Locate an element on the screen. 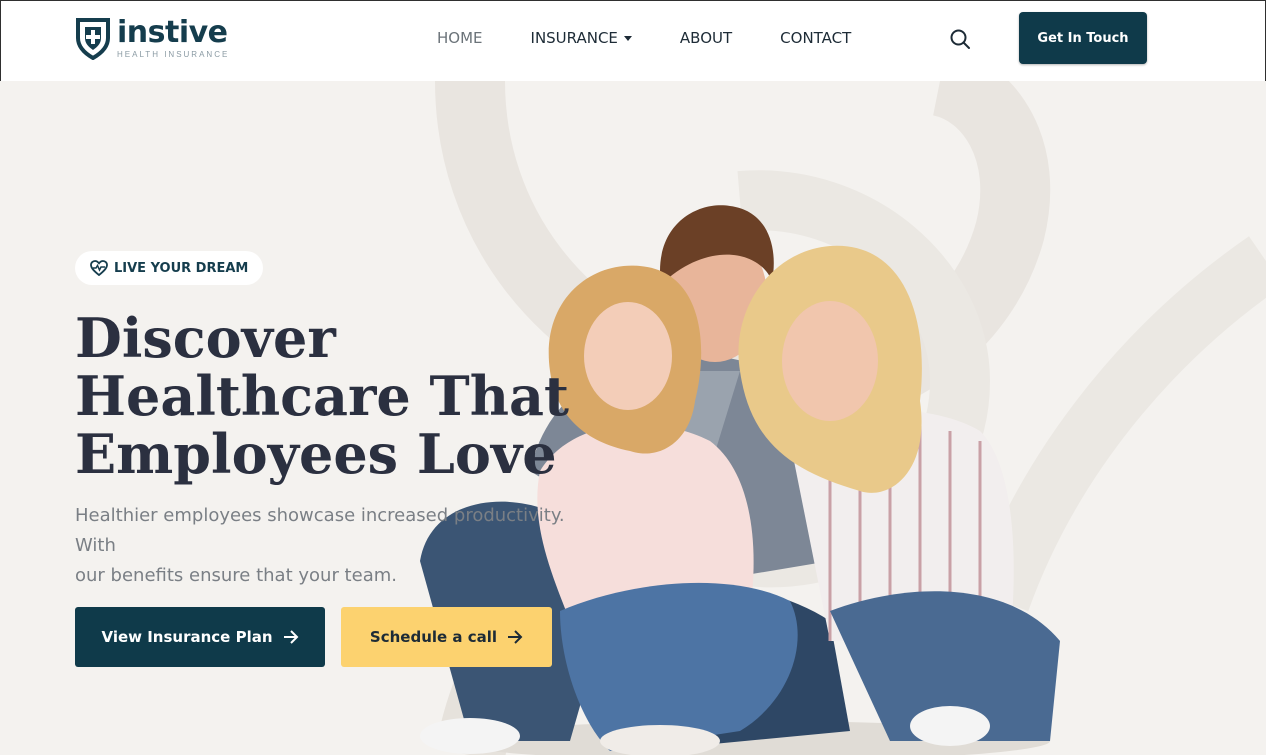 The width and height of the screenshot is (1266, 755). button-label: Schedule a call is located at coordinates (433, 637).